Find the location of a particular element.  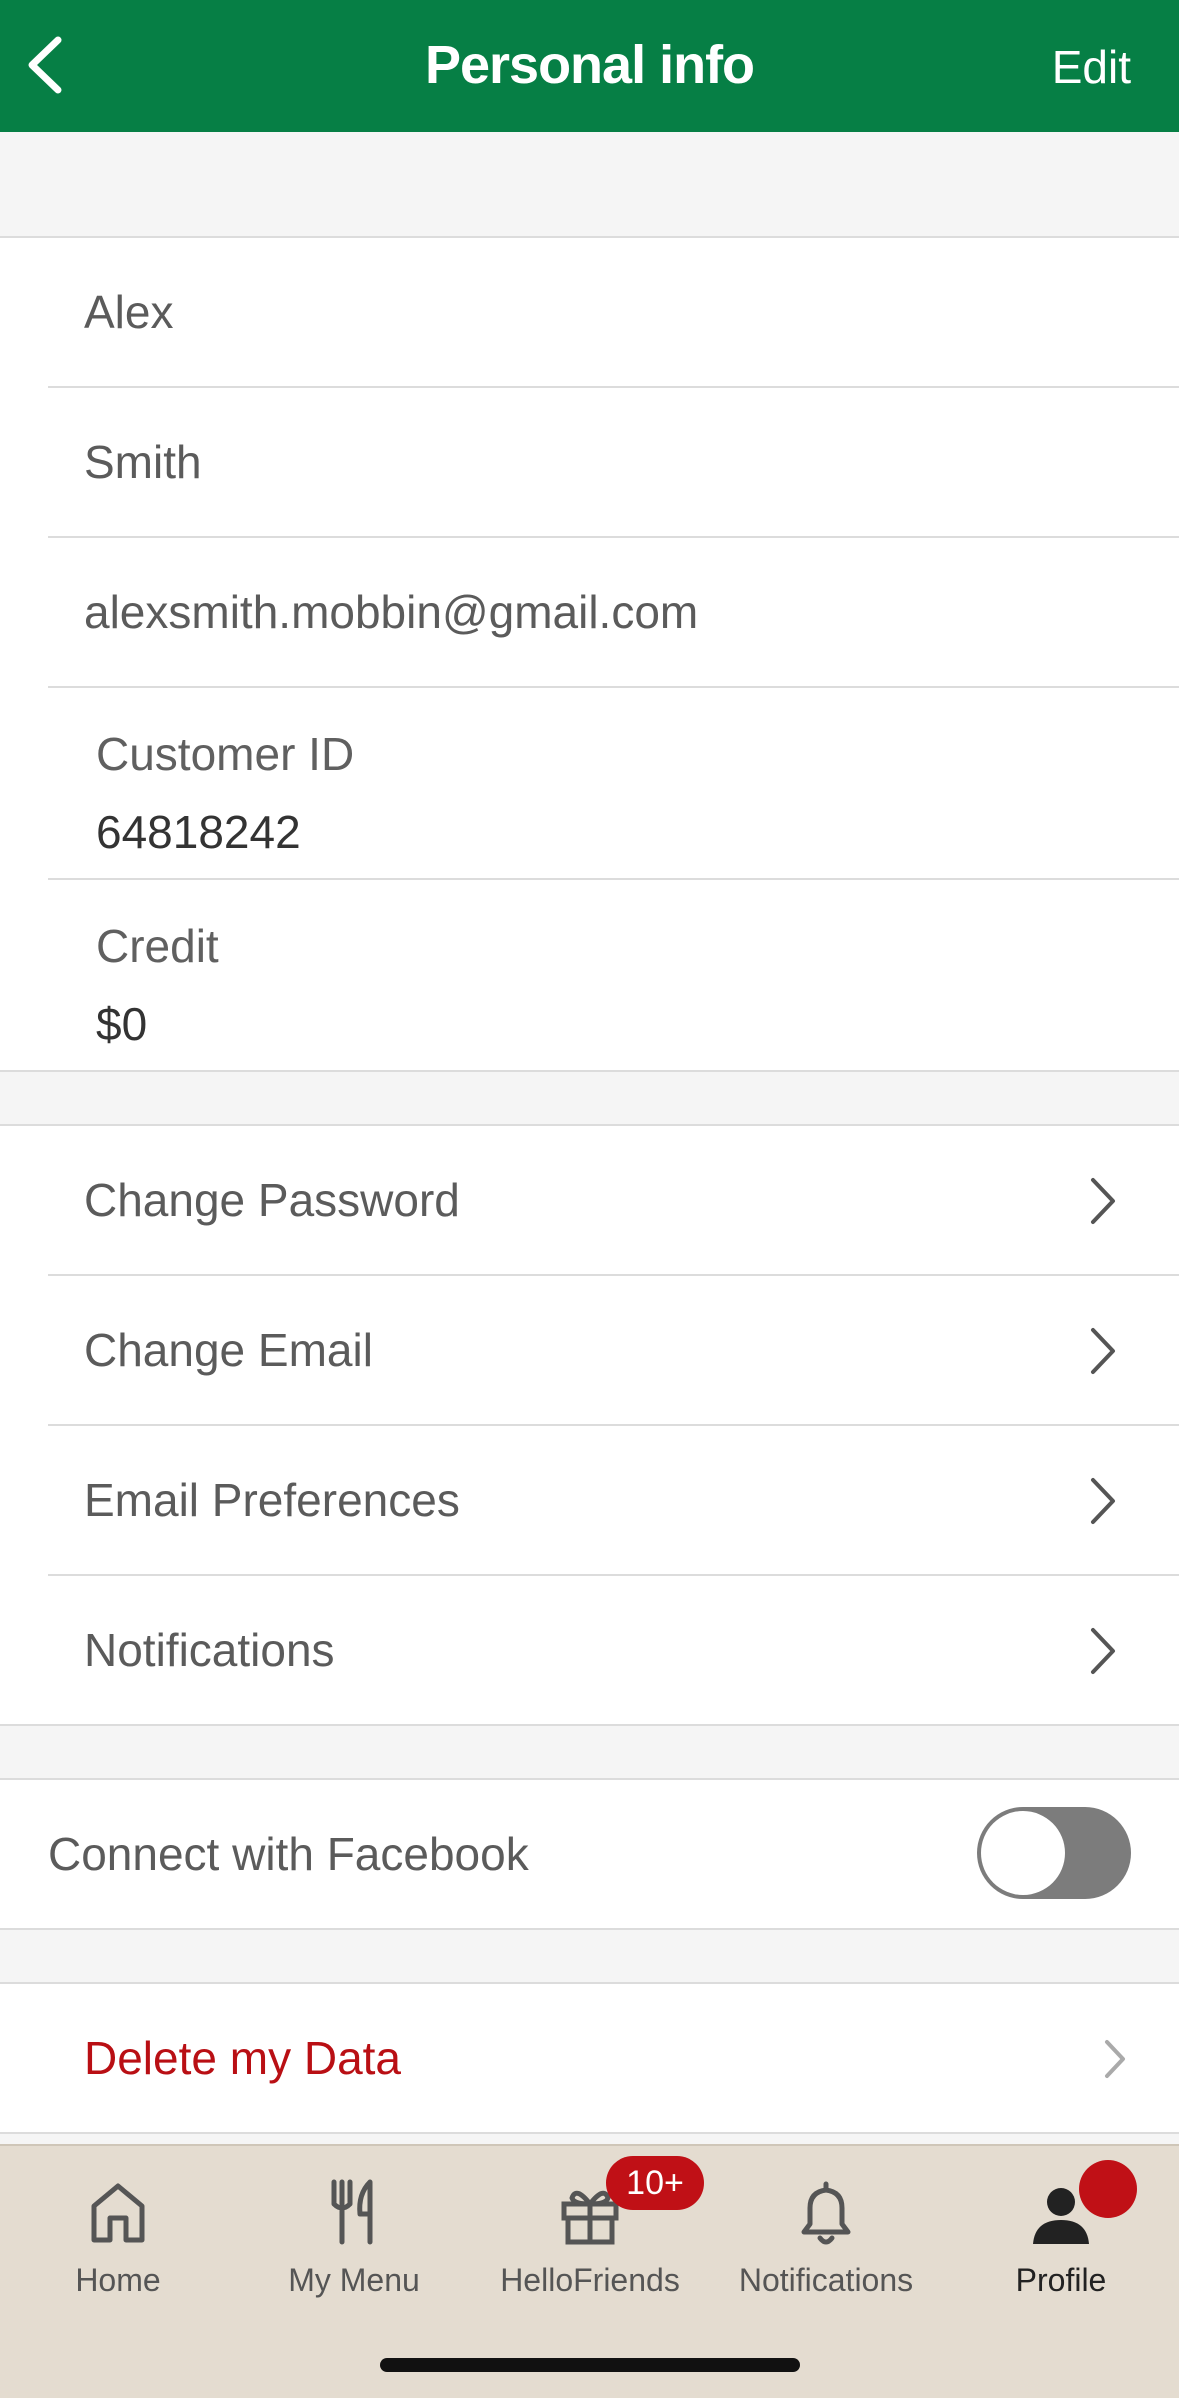

change-password-label: Change Password is located at coordinates (272, 1200).